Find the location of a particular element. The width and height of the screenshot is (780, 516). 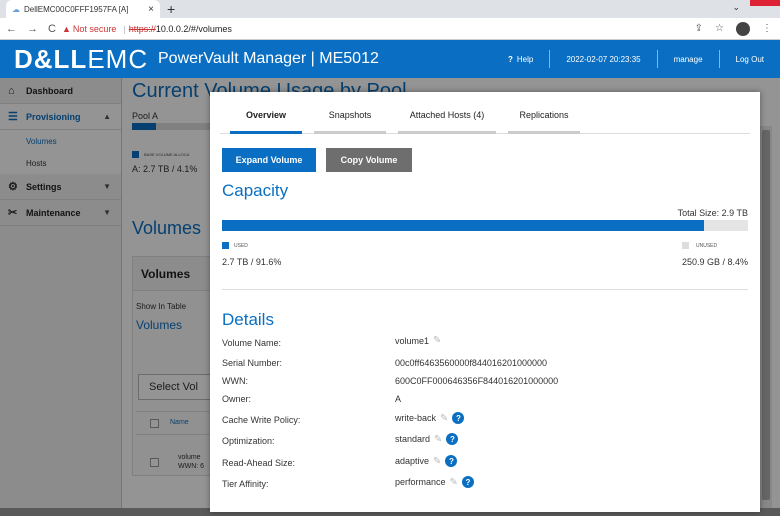

divider is located at coordinates (485, 289).